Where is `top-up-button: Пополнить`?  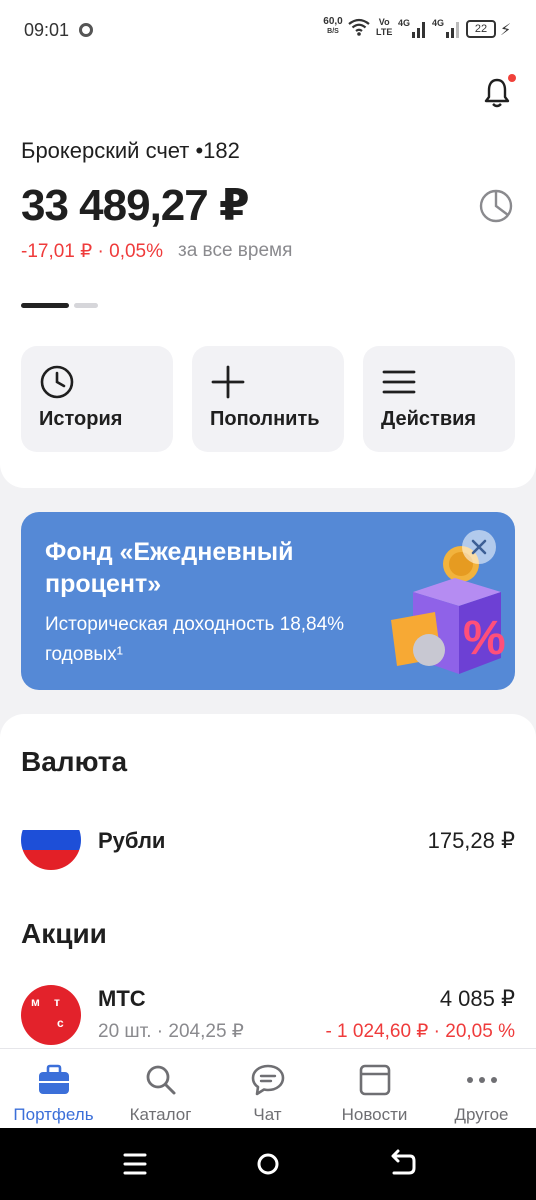
top-up-button: Пополнить is located at coordinates (268, 399).